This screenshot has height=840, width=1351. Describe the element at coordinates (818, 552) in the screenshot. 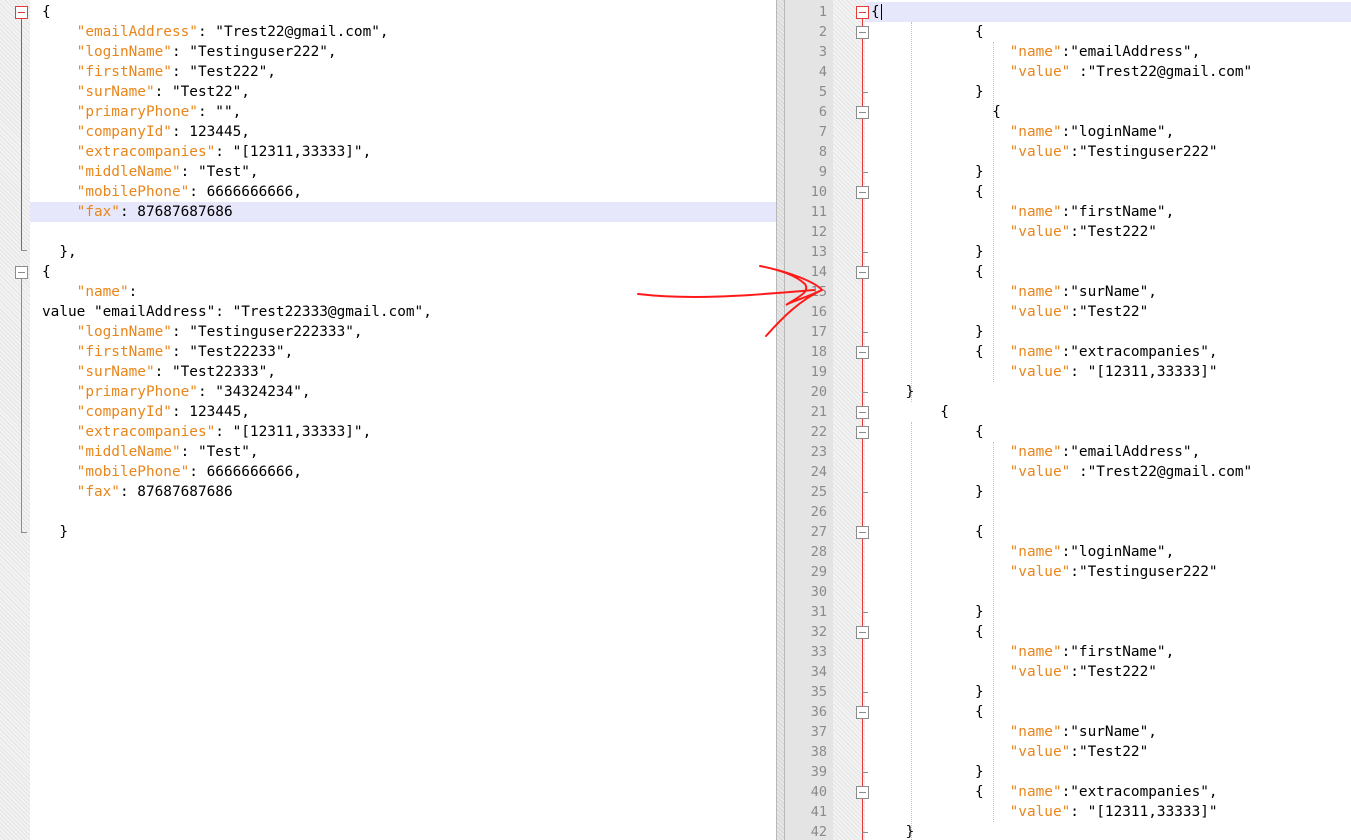

I see `line-number: 28` at that location.